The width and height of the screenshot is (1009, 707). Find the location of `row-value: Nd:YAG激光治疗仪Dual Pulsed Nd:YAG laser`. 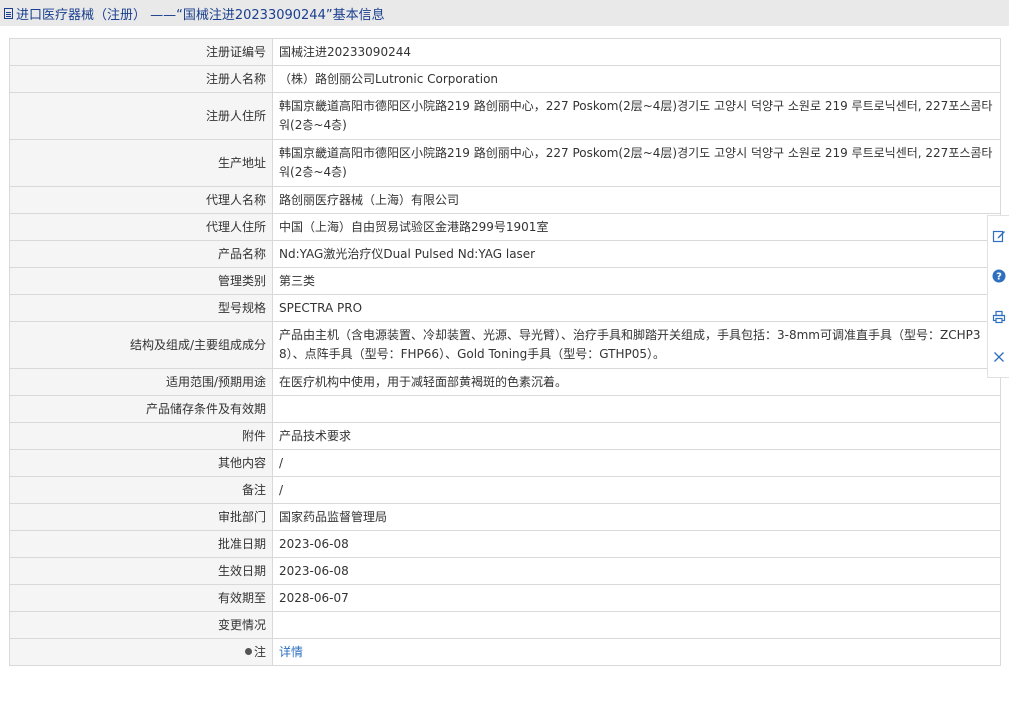

row-value: Nd:YAG激光治疗仪Dual Pulsed Nd:YAG laser is located at coordinates (636, 254).